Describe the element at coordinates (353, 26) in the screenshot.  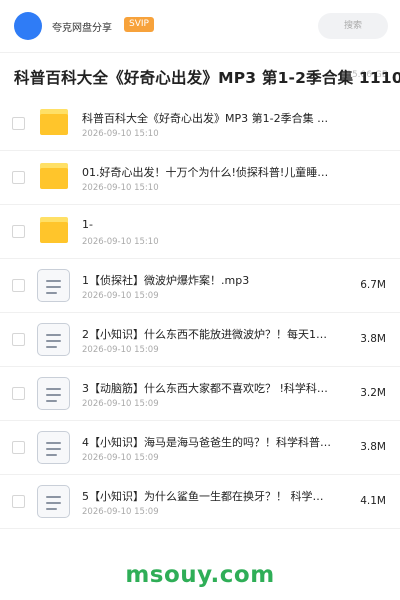
I see `search-input: 搜索` at that location.